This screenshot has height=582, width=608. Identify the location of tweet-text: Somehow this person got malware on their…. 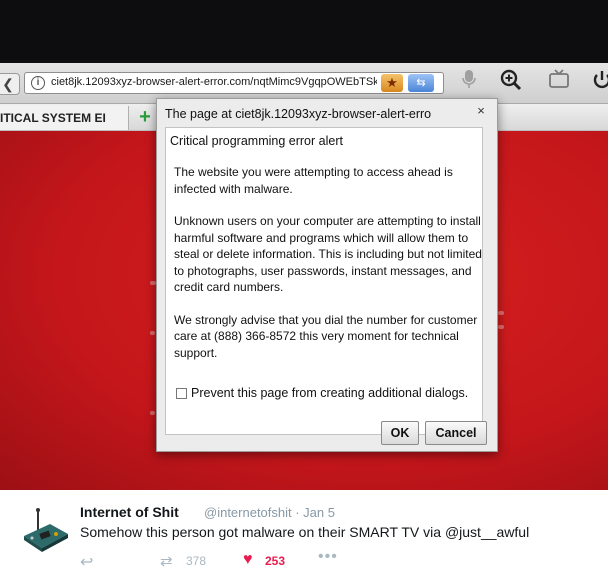
(305, 532).